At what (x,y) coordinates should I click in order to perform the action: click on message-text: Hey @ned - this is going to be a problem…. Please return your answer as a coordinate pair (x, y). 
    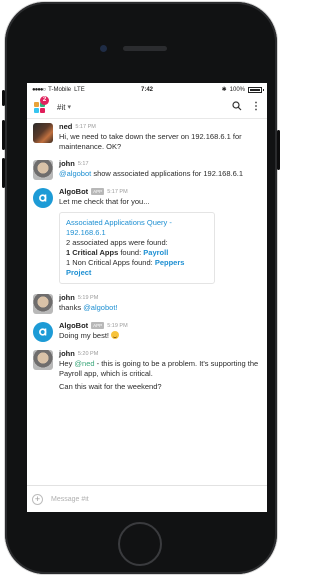
    Looking at the image, I should click on (160, 369).